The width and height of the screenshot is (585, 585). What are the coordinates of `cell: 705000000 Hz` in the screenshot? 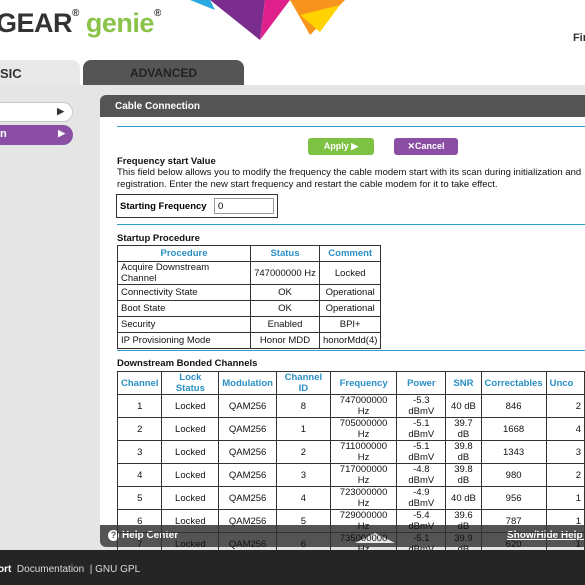 It's located at (363, 429).